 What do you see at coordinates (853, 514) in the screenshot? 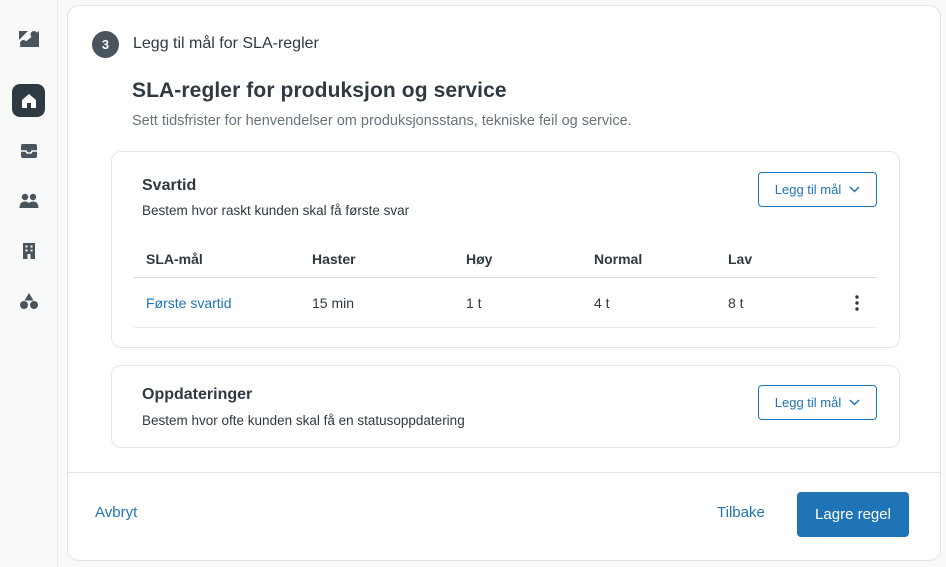
I see `save-rule-button: Lagre regel` at bounding box center [853, 514].